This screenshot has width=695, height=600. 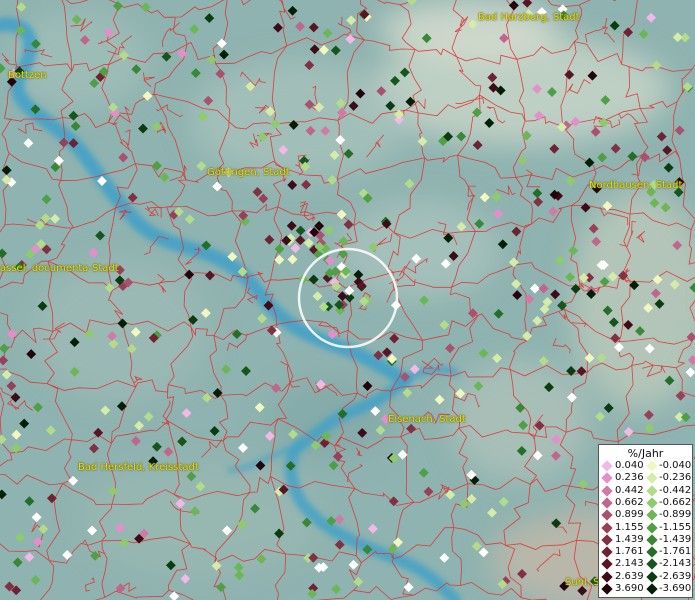 I want to click on legend-value-negative: -0.040, so click(x=675, y=465).